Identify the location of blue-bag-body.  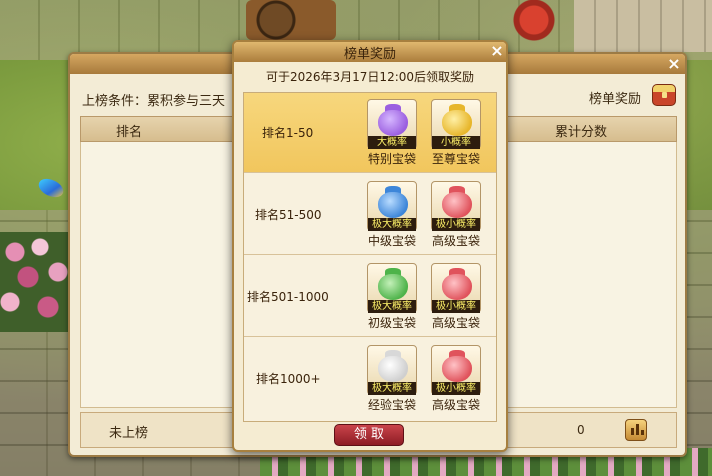
(393, 205).